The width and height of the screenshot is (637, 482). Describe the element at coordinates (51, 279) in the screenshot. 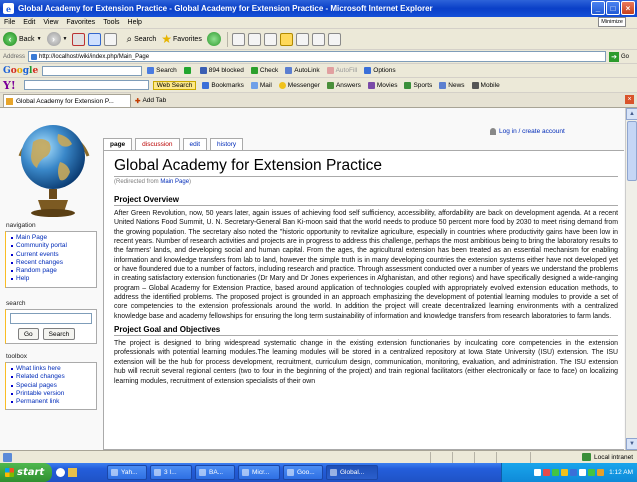

I see `nav-help: Help` at that location.